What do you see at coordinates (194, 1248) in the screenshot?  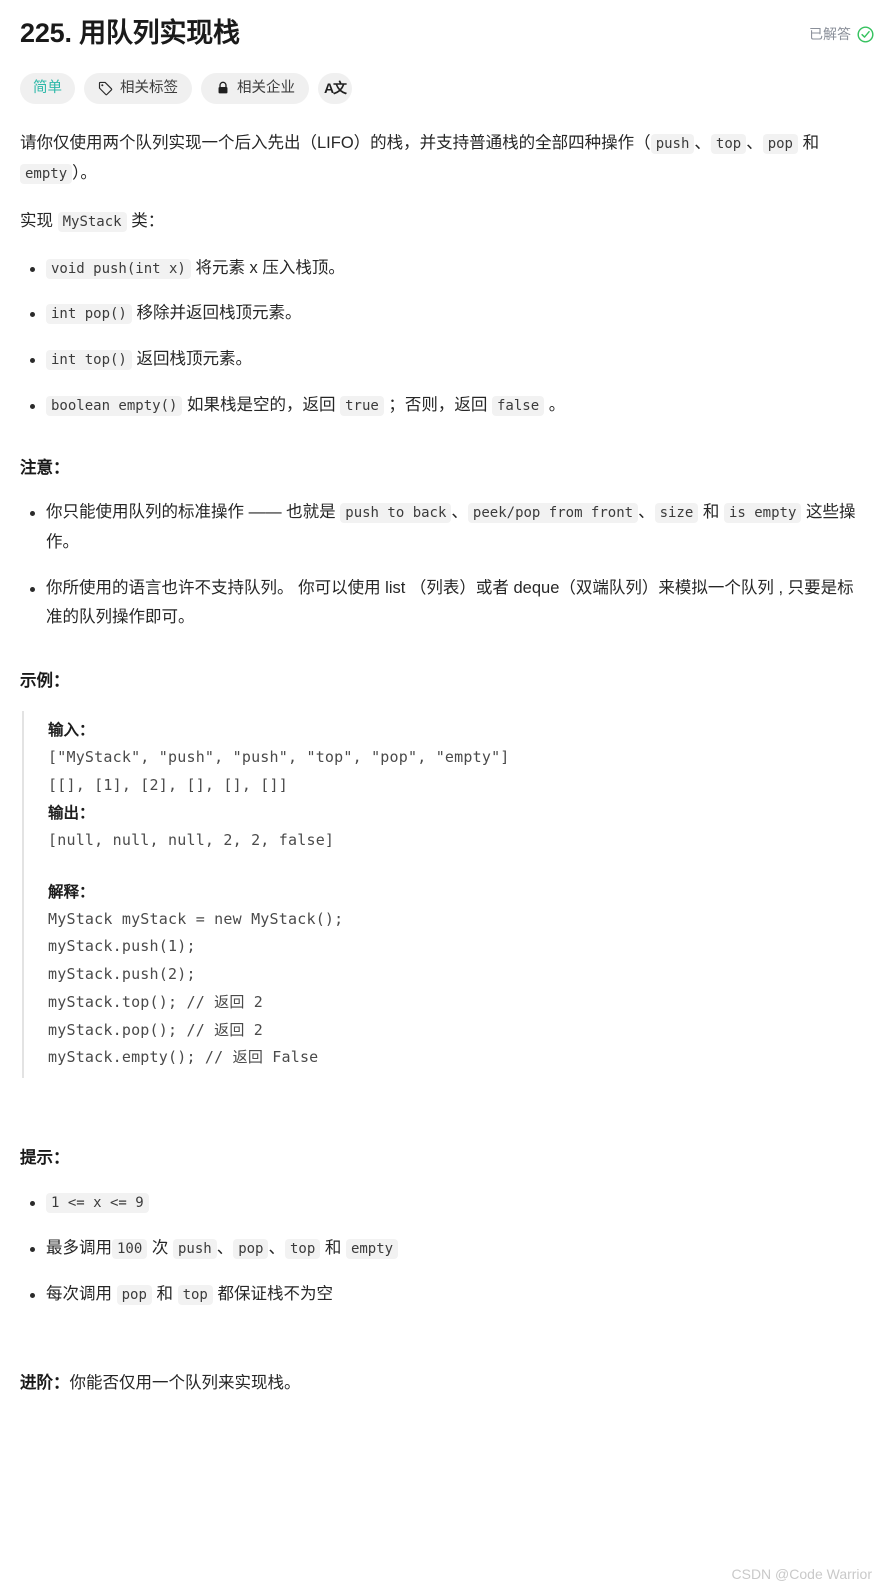 I see `code-hint-push: push` at bounding box center [194, 1248].